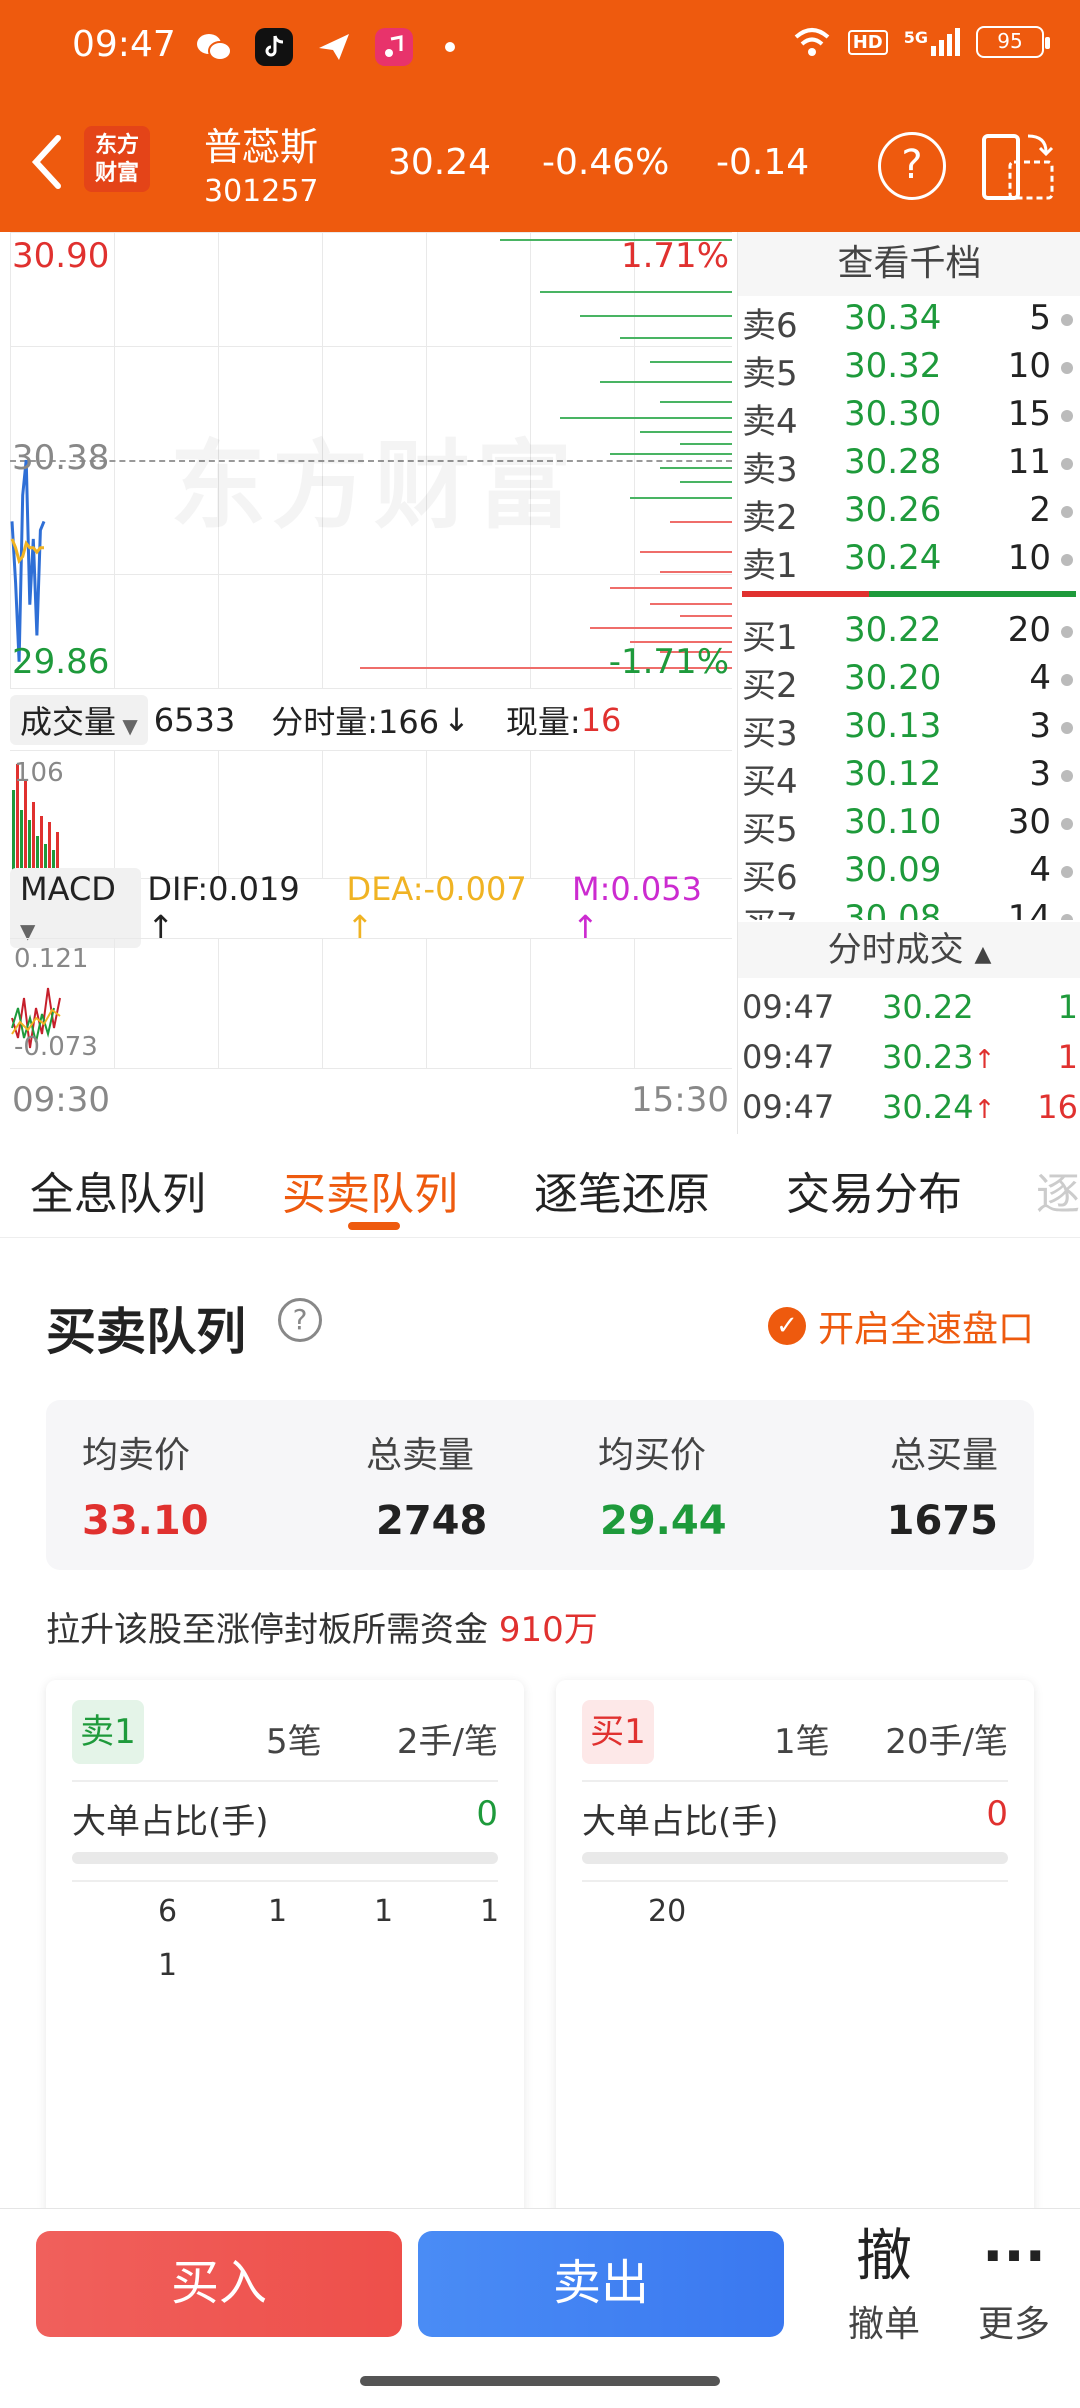 The width and height of the screenshot is (1080, 2408). I want to click on eastmoney-logo: 东方 财富, so click(117, 159).